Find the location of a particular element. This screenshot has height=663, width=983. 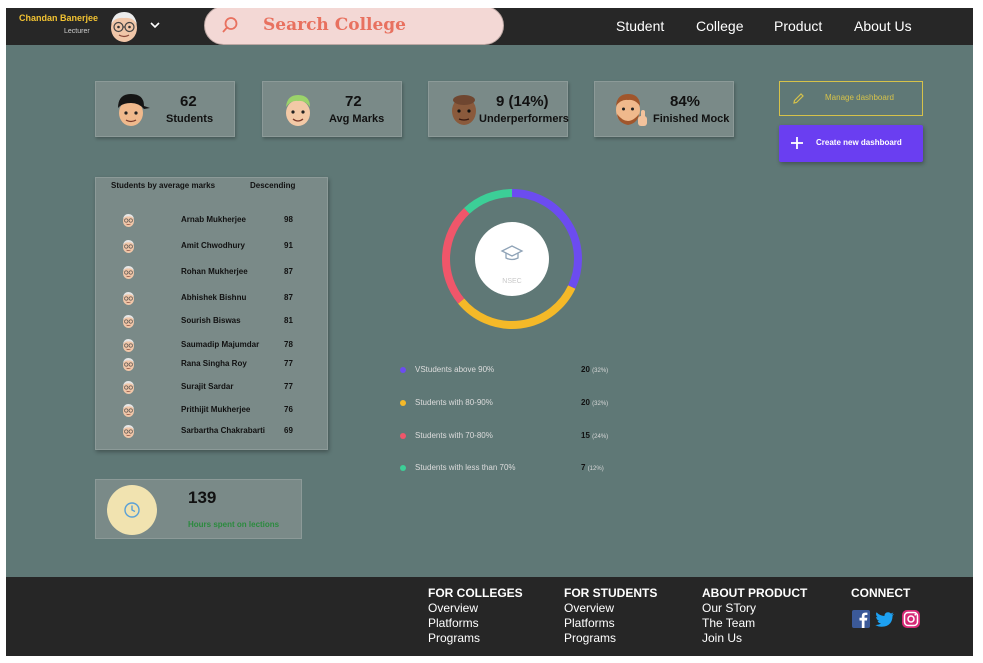

stat-avg-marks-label: Avg Marks is located at coordinates (357, 119).